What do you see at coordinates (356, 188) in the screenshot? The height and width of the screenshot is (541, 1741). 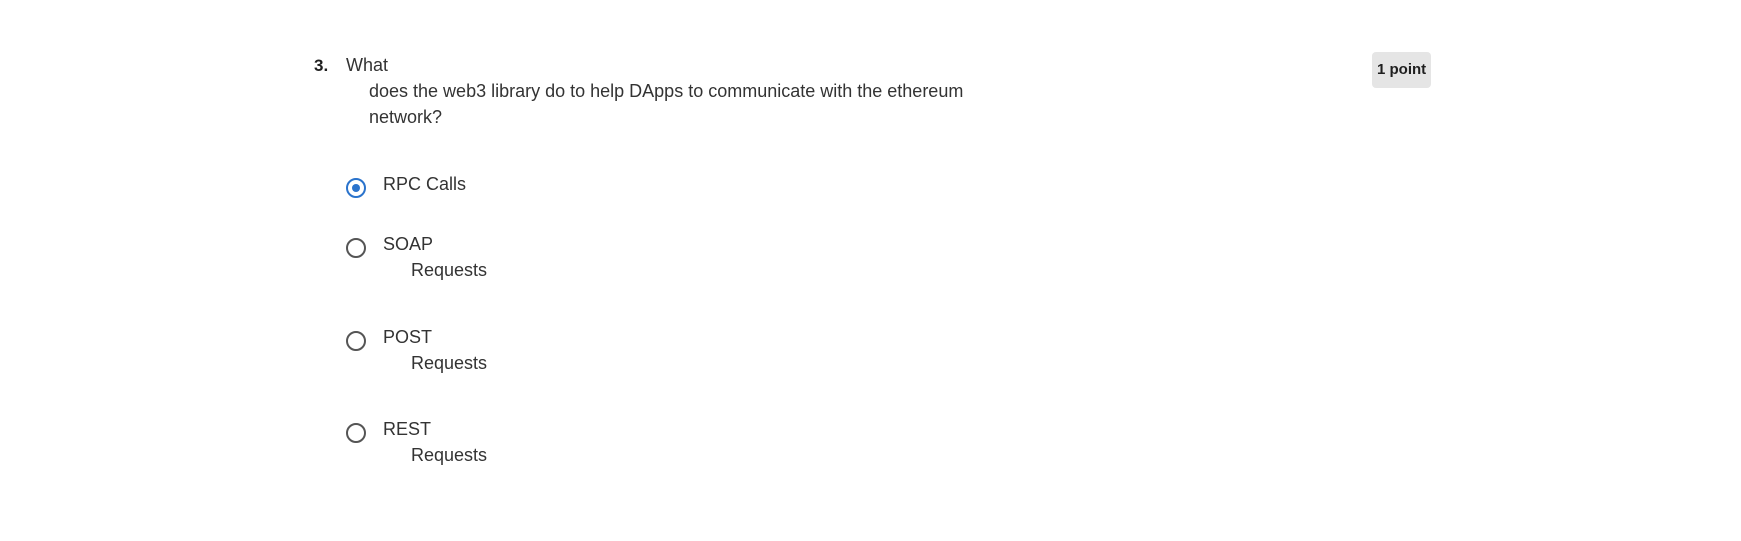 I see `radio-checked-icon` at bounding box center [356, 188].